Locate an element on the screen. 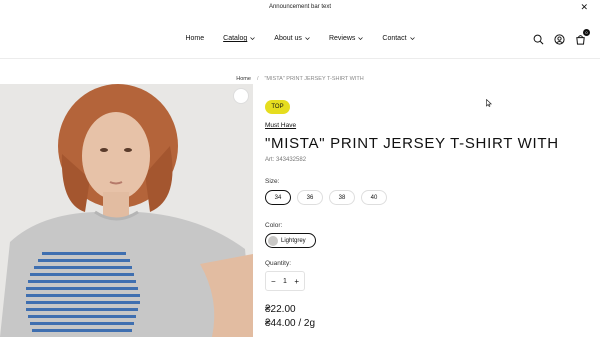 The width and height of the screenshot is (600, 337). nav-item-label: Contact is located at coordinates (394, 38).